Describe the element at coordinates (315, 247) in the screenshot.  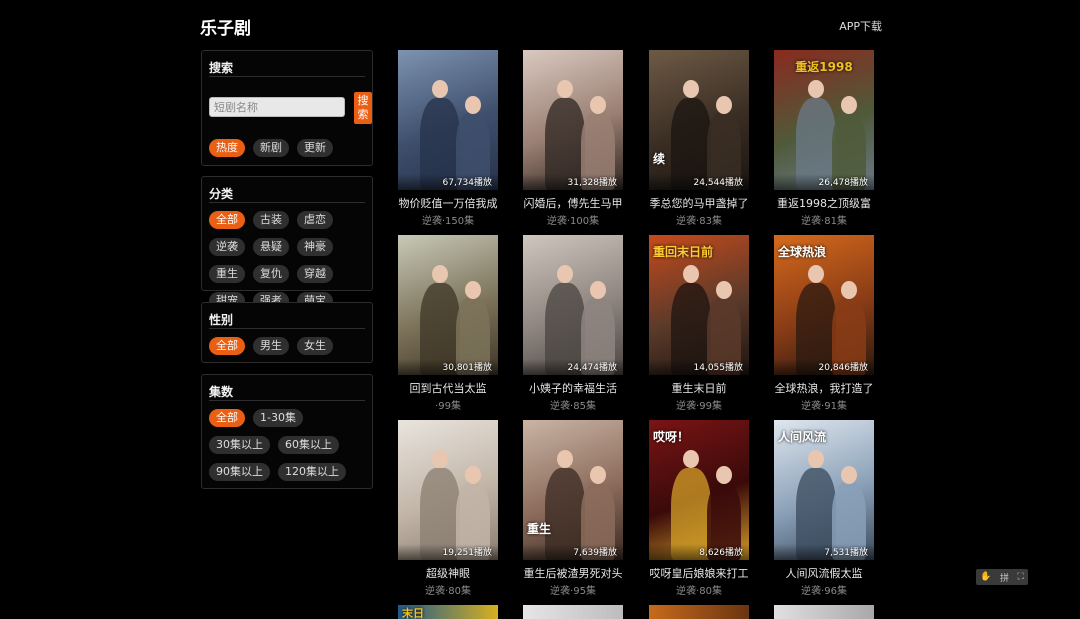
I see `filter-pill: 神豪` at that location.